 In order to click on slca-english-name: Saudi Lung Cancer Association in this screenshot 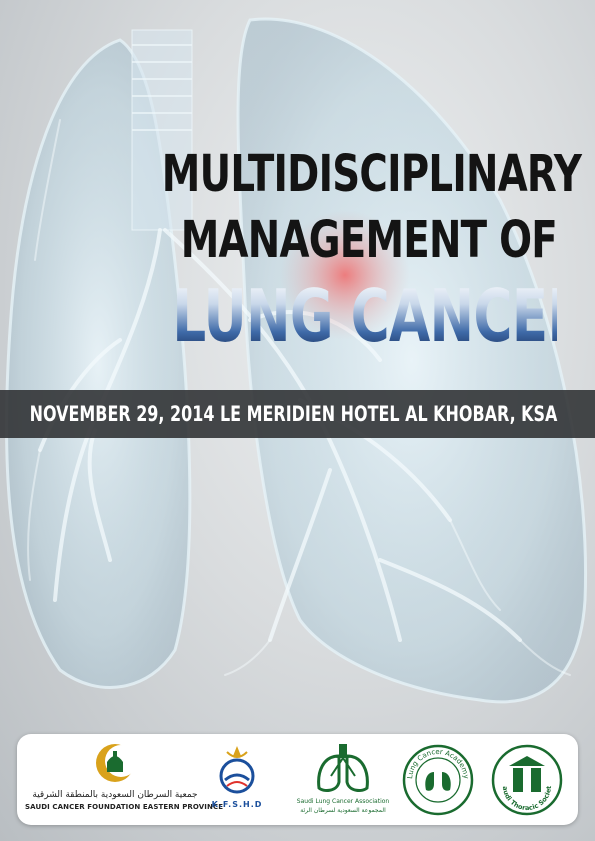, I will do `click(343, 801)`.